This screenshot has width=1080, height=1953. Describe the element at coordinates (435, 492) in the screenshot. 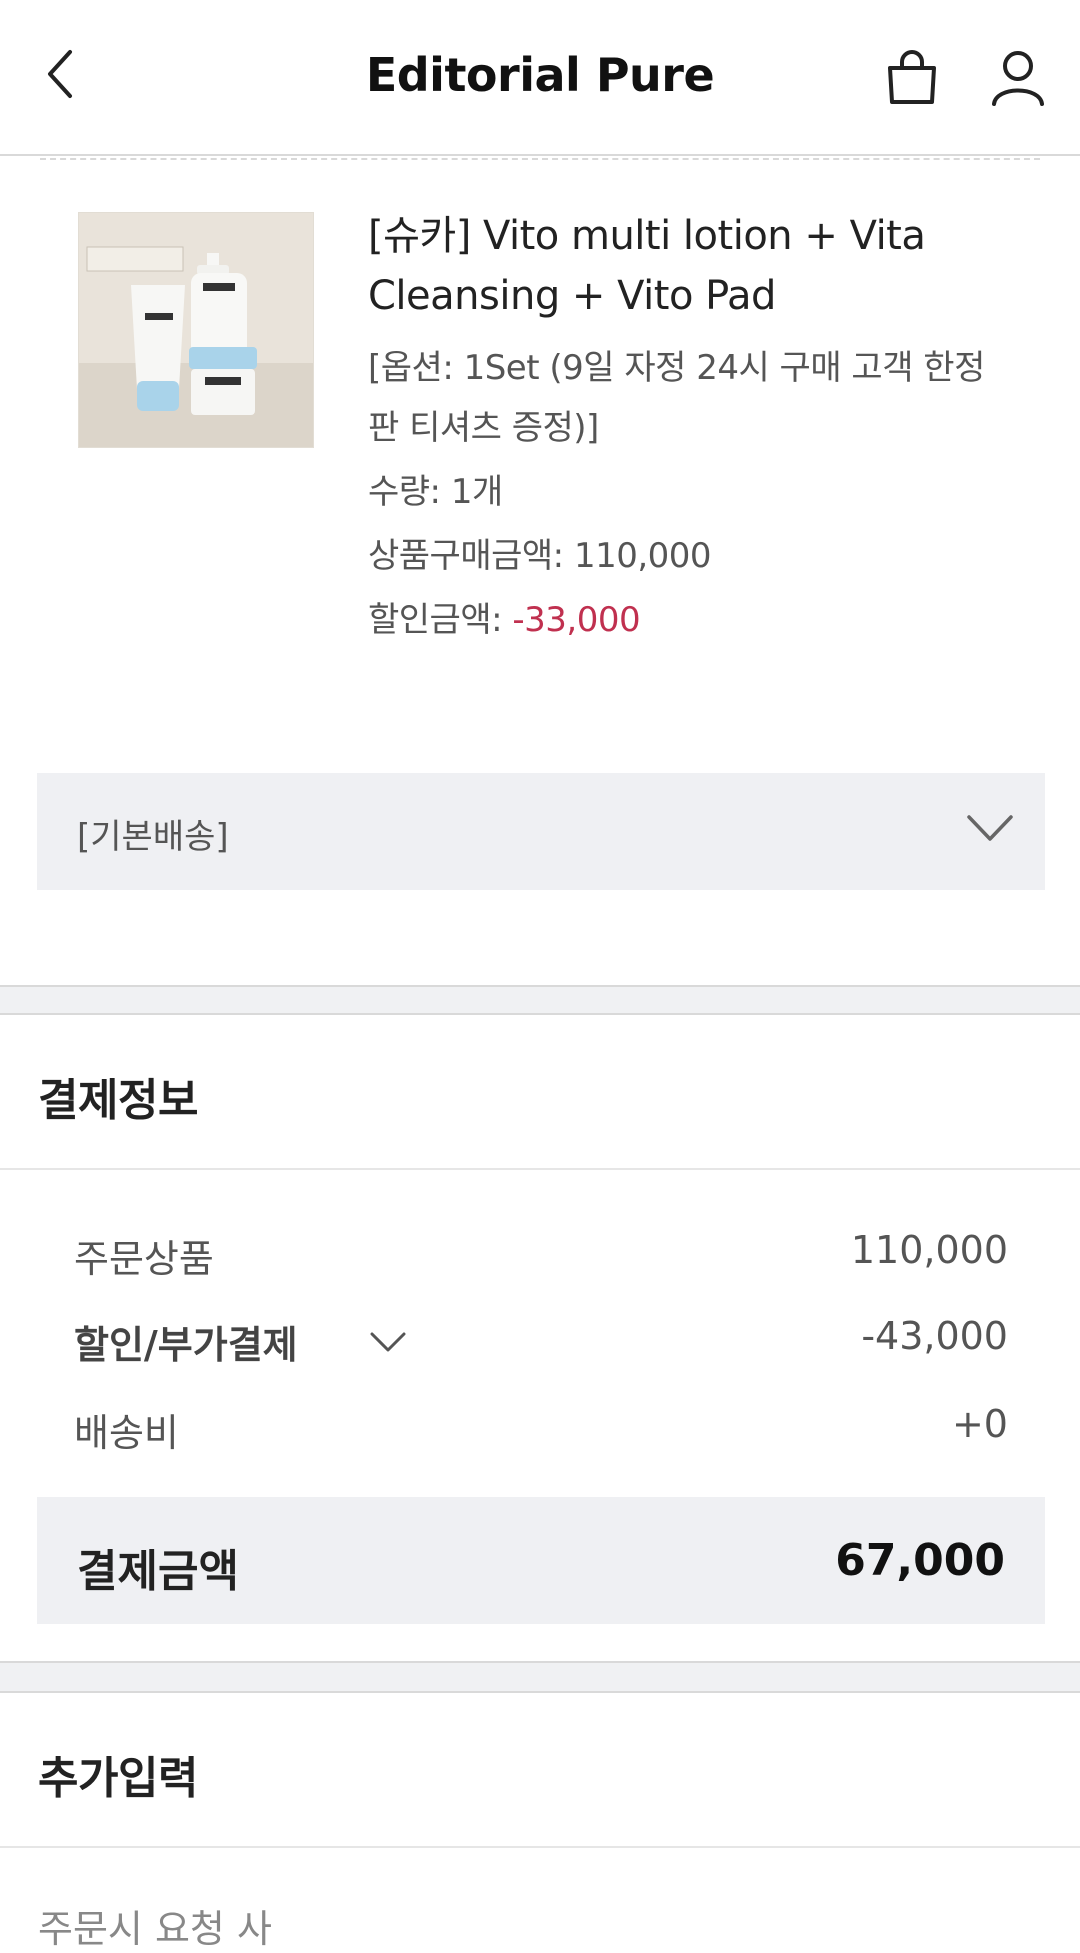

I see `product-quantity: 수량: 1개` at that location.